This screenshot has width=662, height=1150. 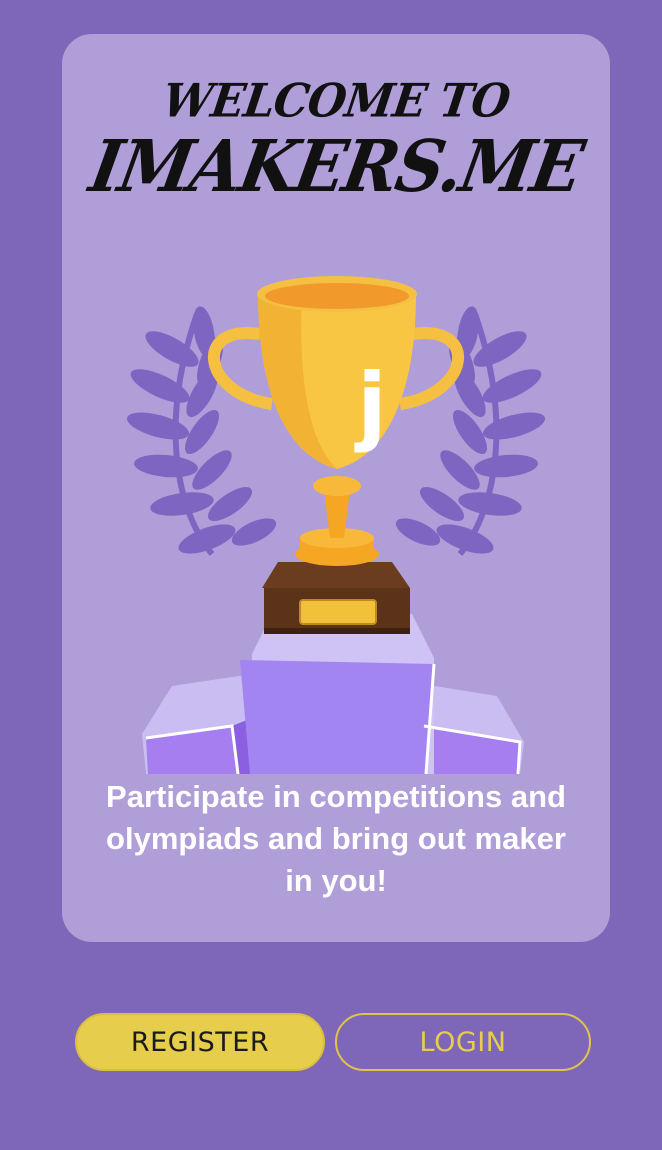 What do you see at coordinates (336, 455) in the screenshot?
I see `trophy-illustration: j` at bounding box center [336, 455].